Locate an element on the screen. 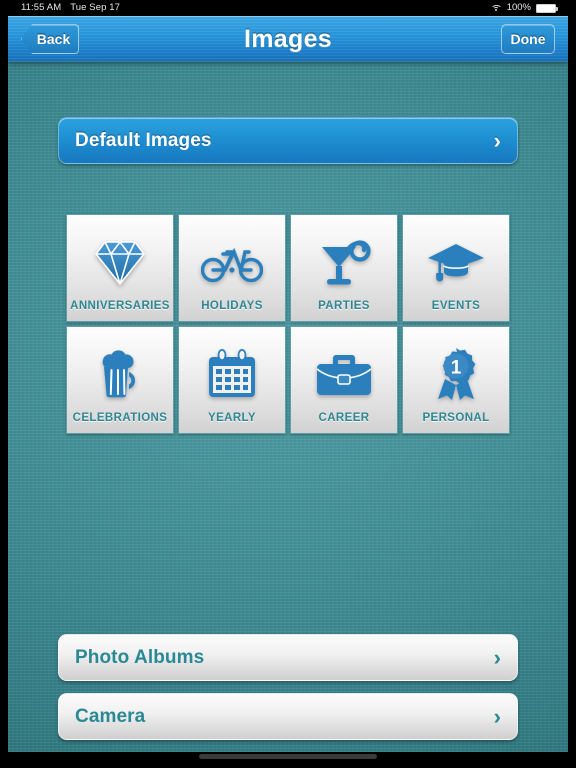  beer-mug-icon is located at coordinates (120, 374).